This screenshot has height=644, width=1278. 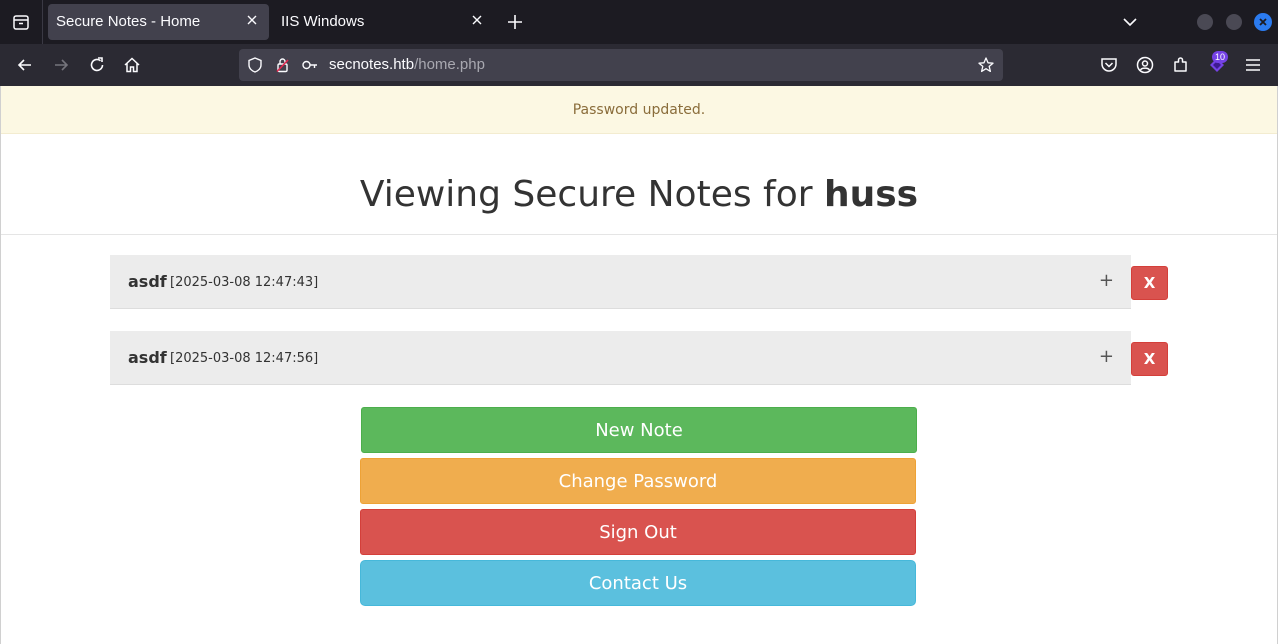 What do you see at coordinates (638, 481) in the screenshot?
I see `change-password-button: Change Password` at bounding box center [638, 481].